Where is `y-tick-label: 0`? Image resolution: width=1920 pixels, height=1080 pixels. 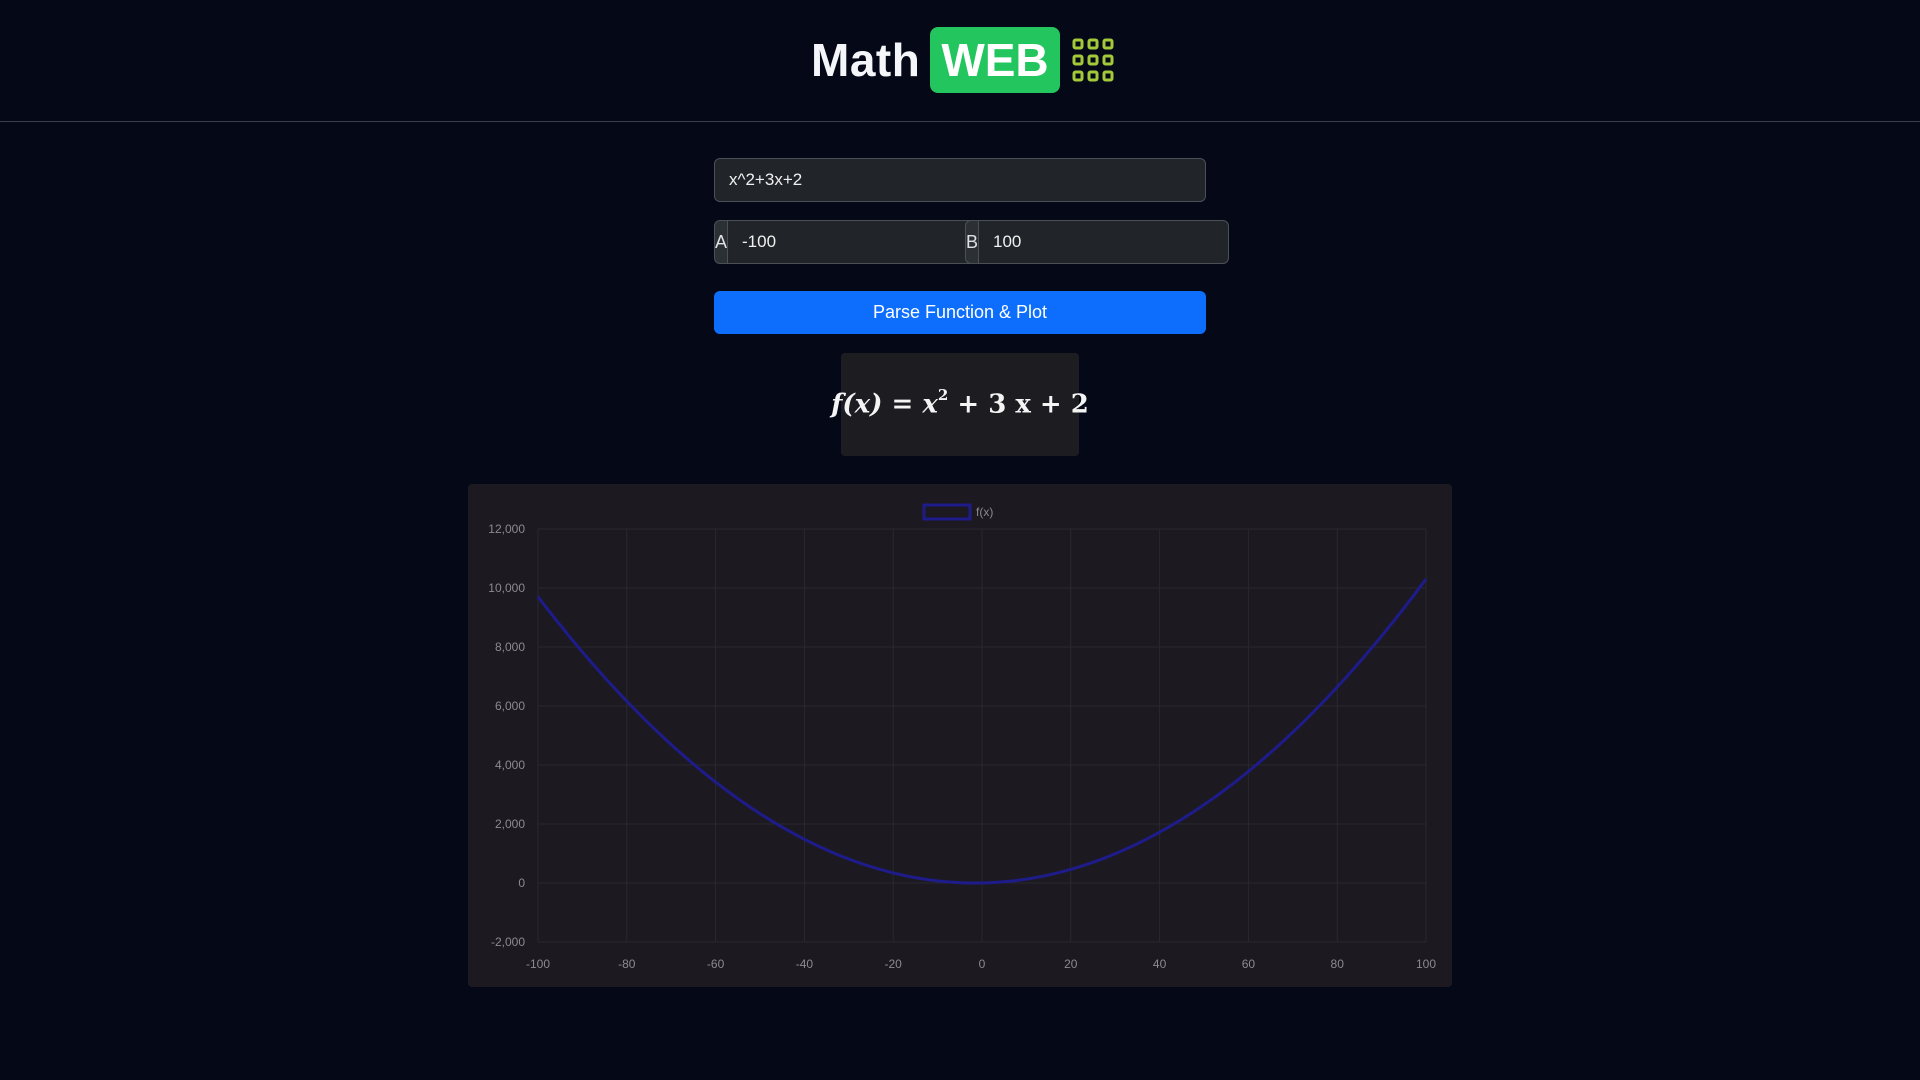 y-tick-label: 0 is located at coordinates (521, 883).